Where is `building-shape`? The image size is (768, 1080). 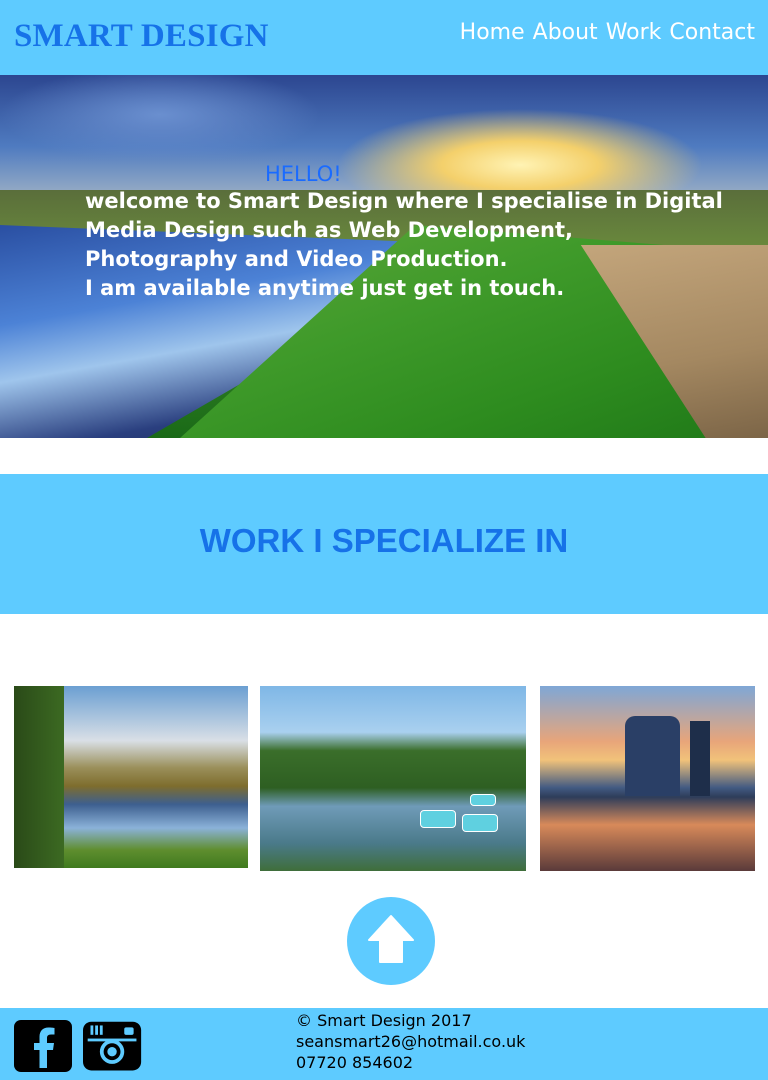
building-shape is located at coordinates (652, 756).